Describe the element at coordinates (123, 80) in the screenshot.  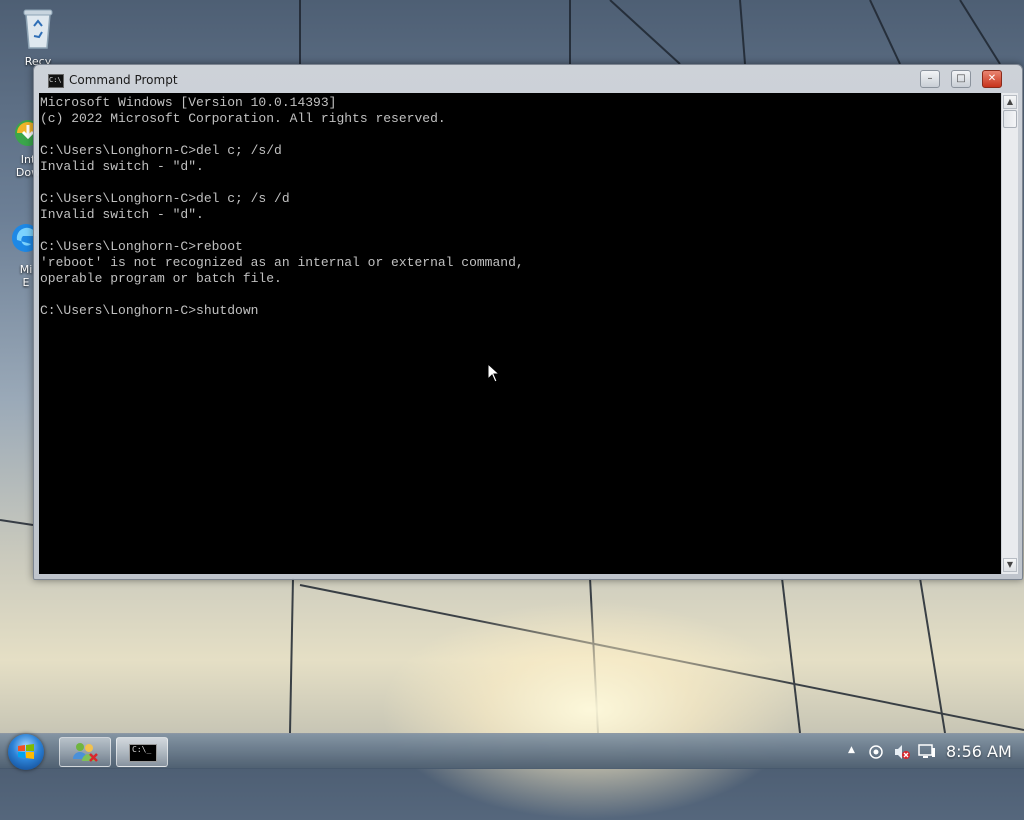
I see `window-title: Command Prompt` at that location.